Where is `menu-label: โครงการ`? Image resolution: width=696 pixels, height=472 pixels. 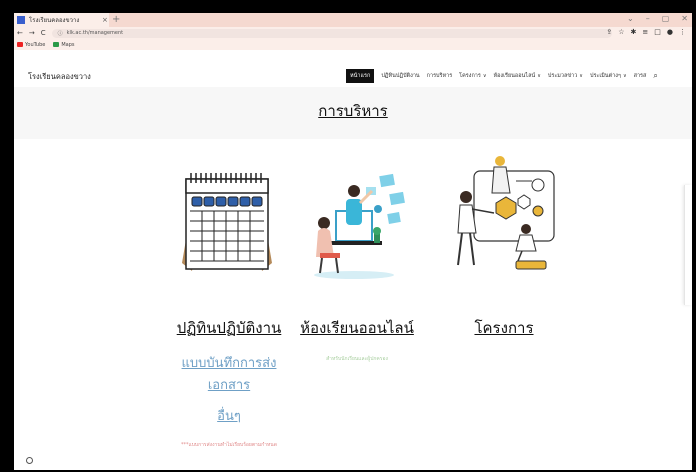 menu-label: โครงการ is located at coordinates (470, 76).